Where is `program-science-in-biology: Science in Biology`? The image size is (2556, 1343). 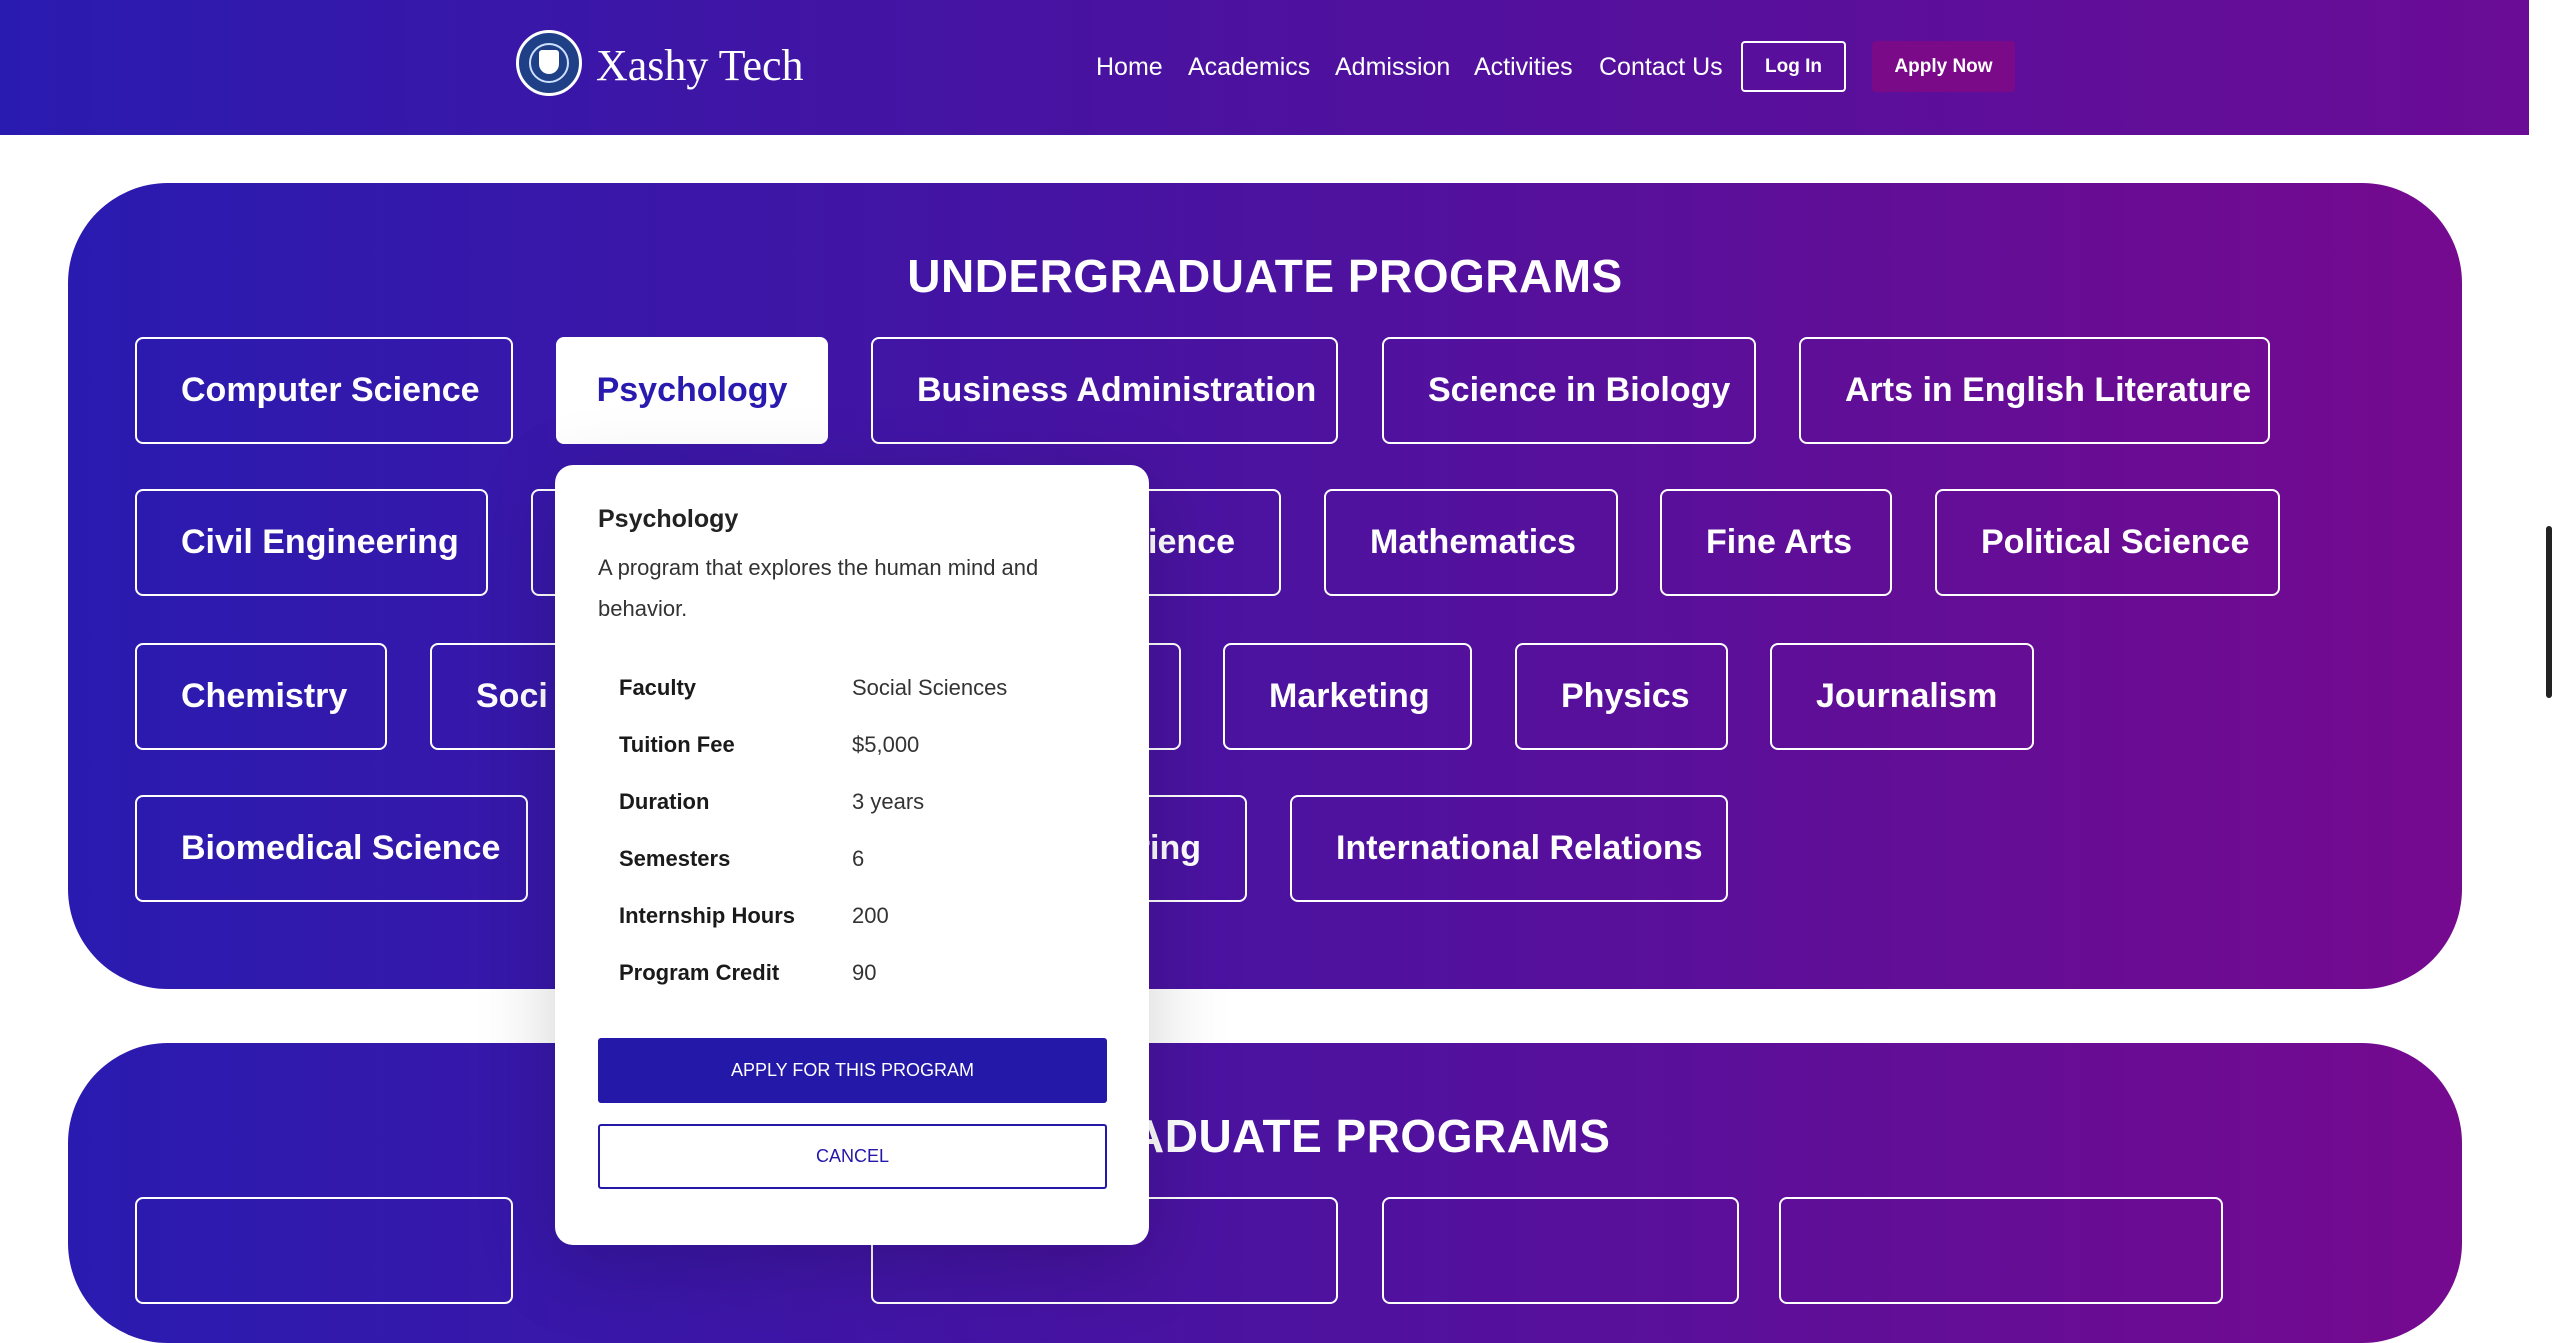
program-science-in-biology: Science in Biology is located at coordinates (1569, 390).